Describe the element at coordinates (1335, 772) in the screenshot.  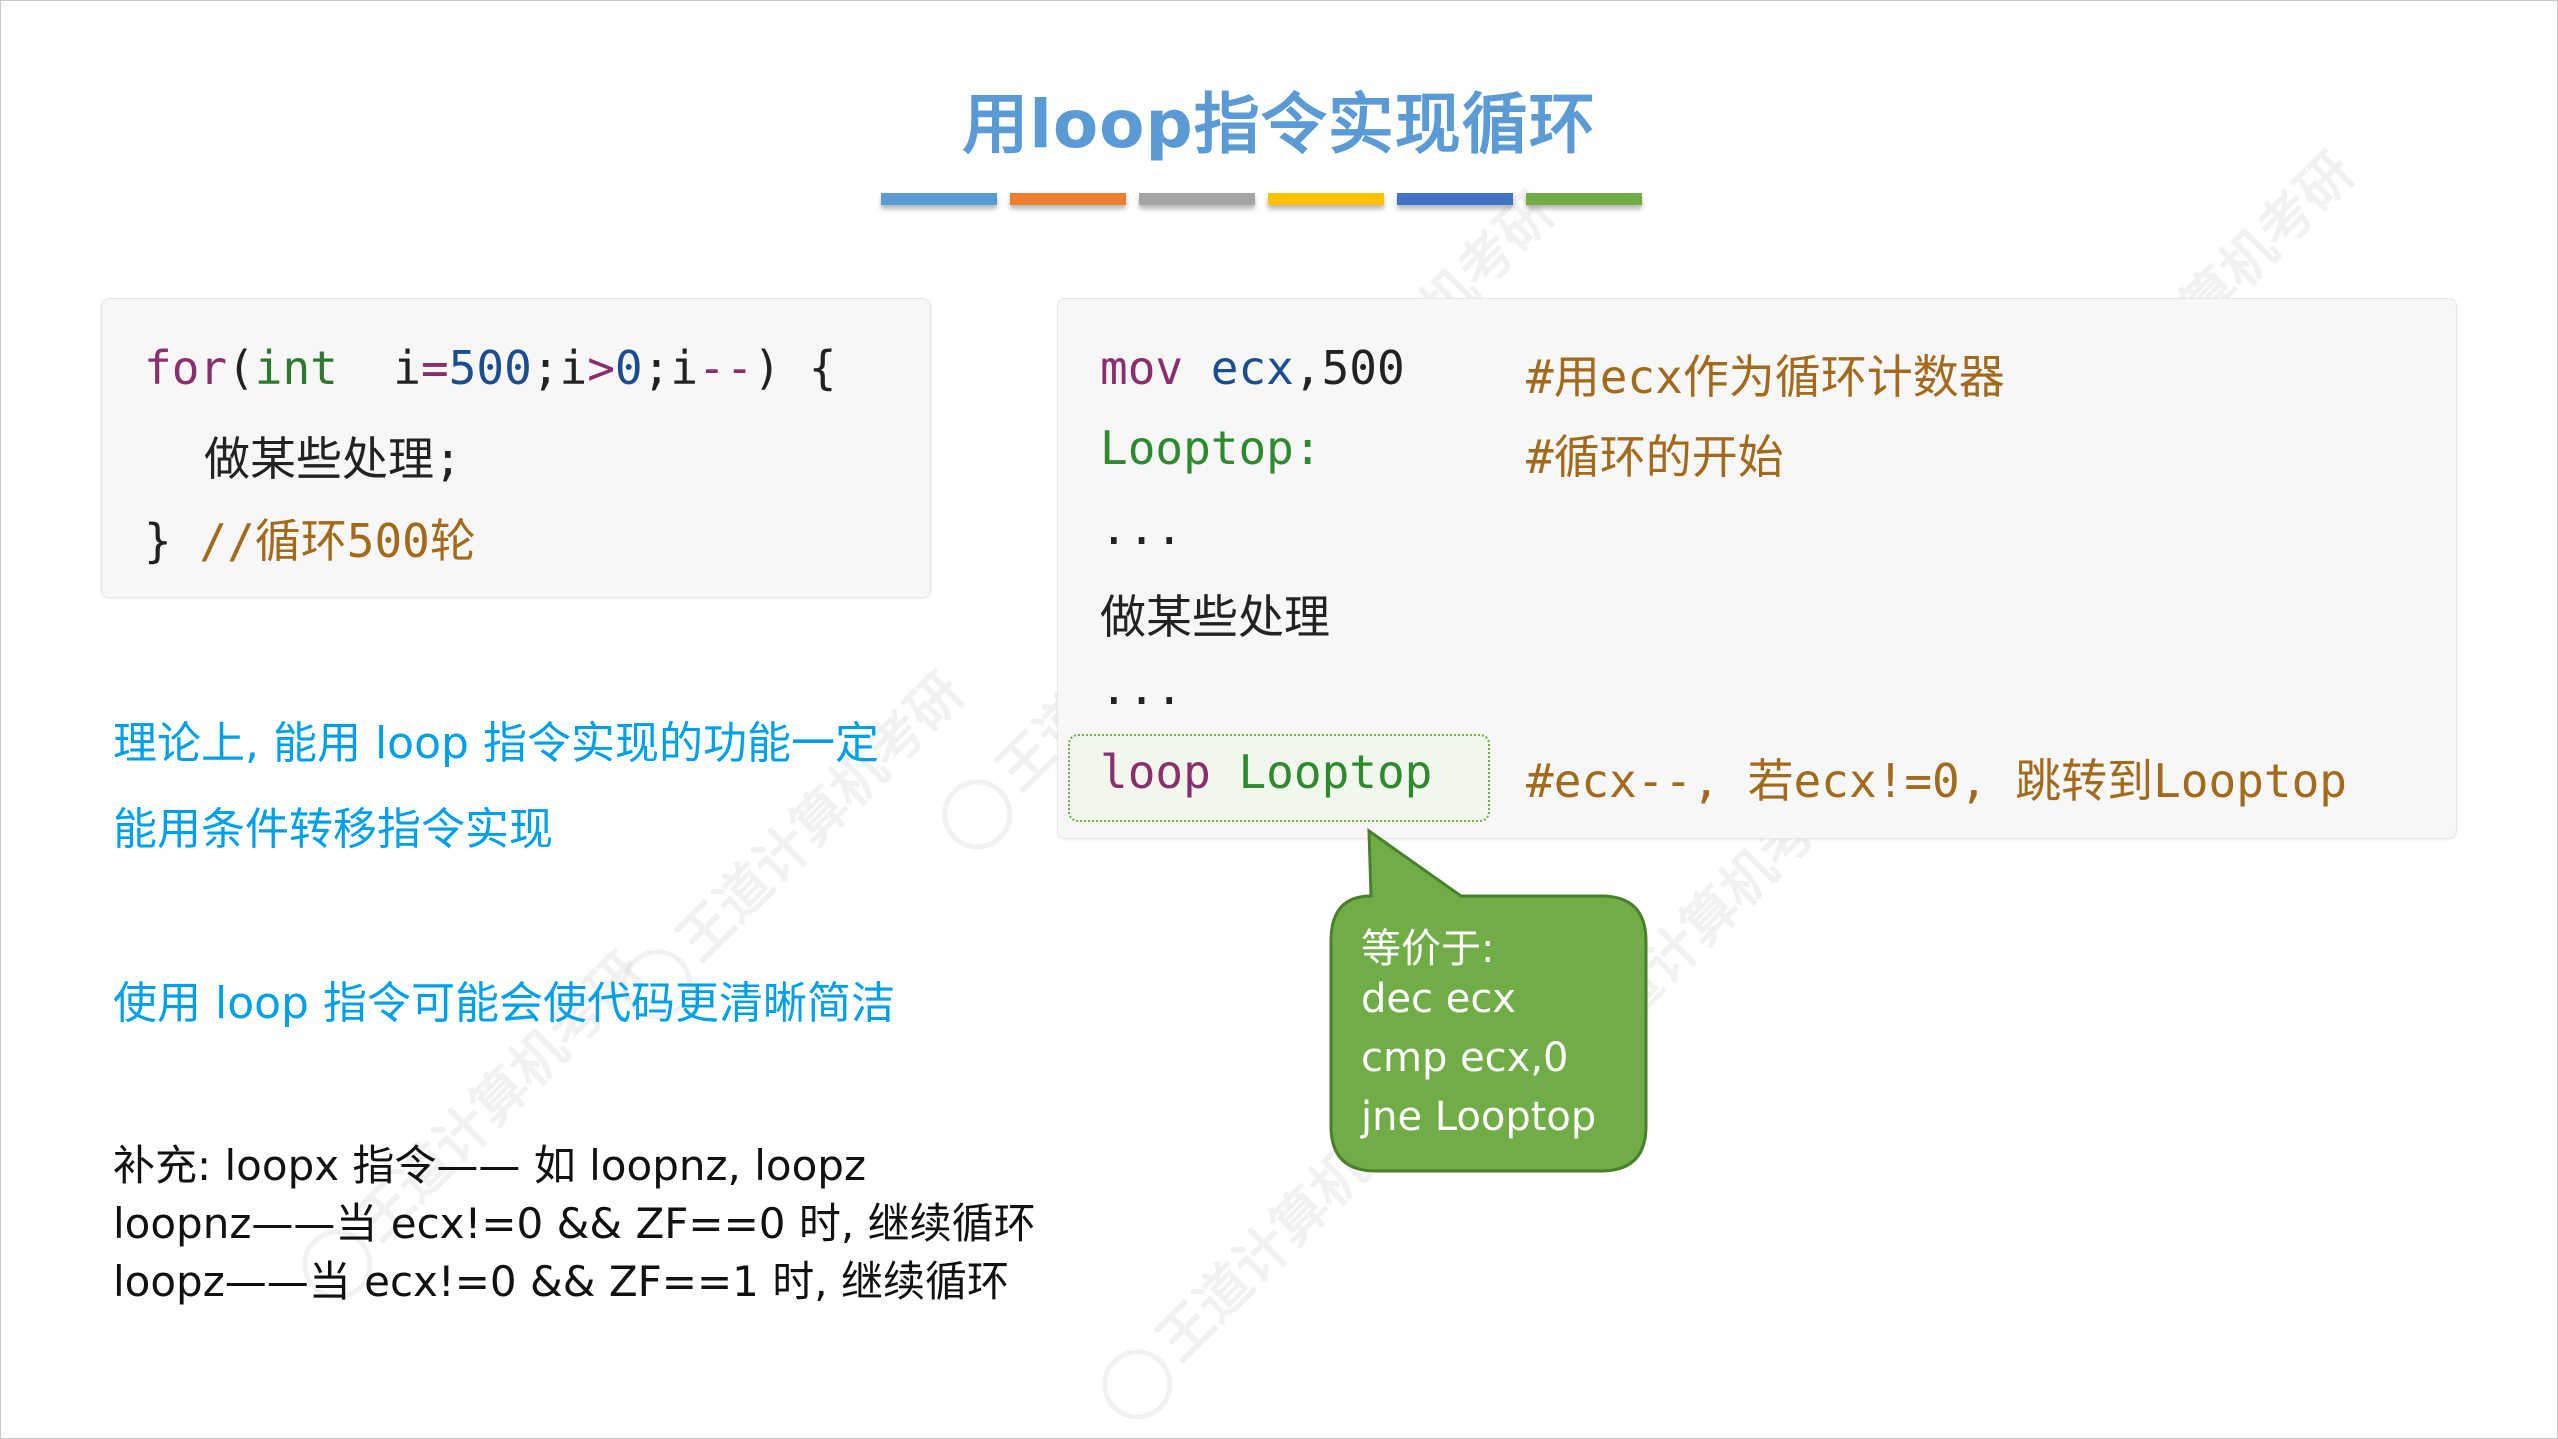
I see `code-token: Looptop` at that location.